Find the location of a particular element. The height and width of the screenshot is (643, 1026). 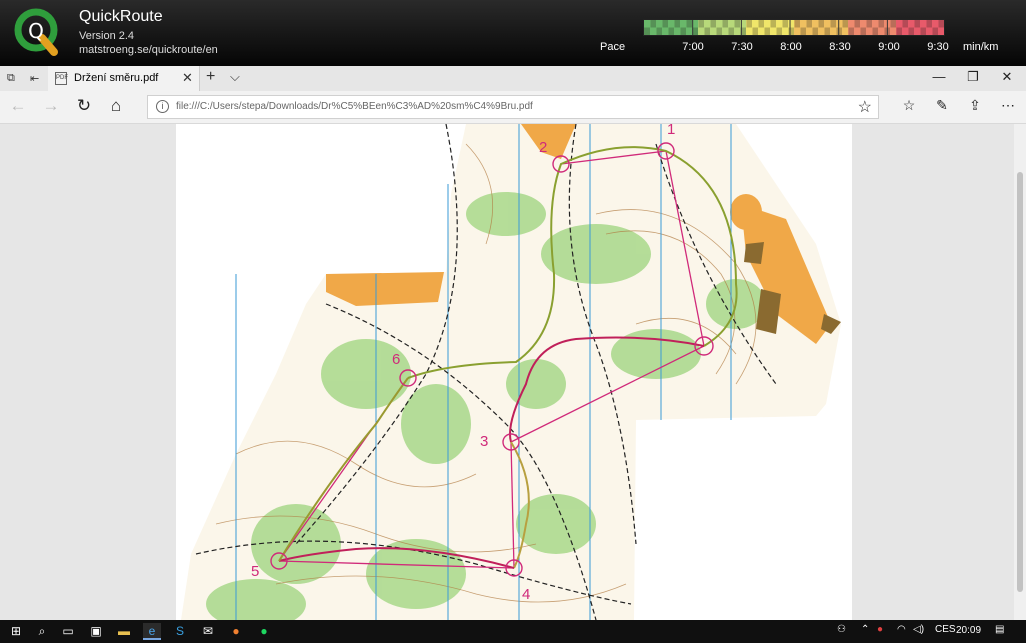

store-icon: ▣ is located at coordinates (96, 631).